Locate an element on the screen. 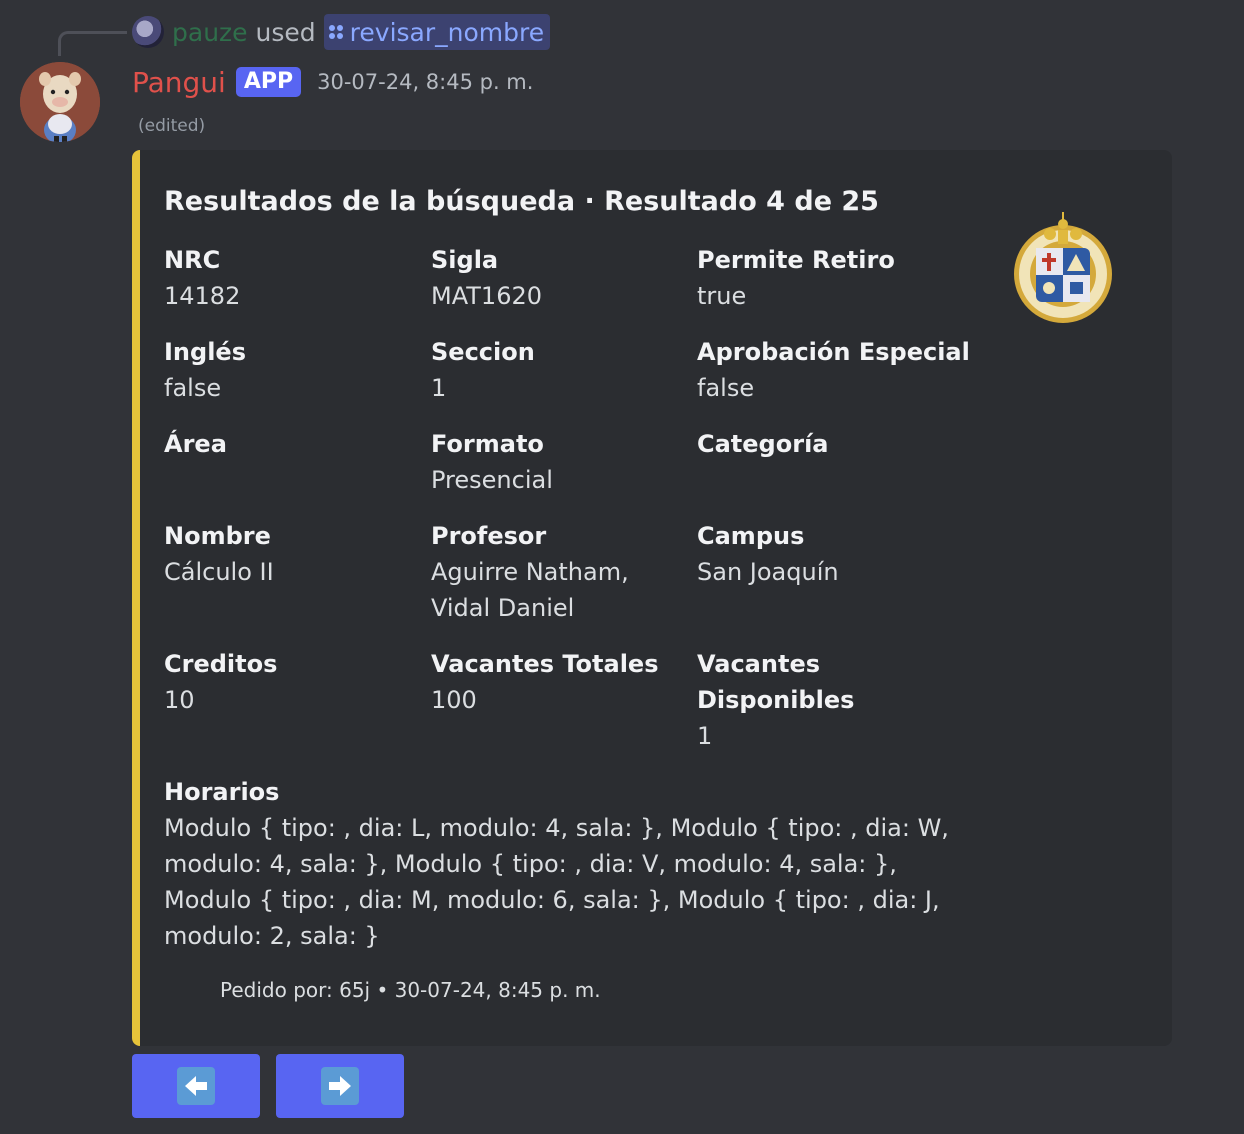 The image size is (1244, 1134). field-value: Aguirre Natham, Vidal Daniel is located at coordinates (530, 590).